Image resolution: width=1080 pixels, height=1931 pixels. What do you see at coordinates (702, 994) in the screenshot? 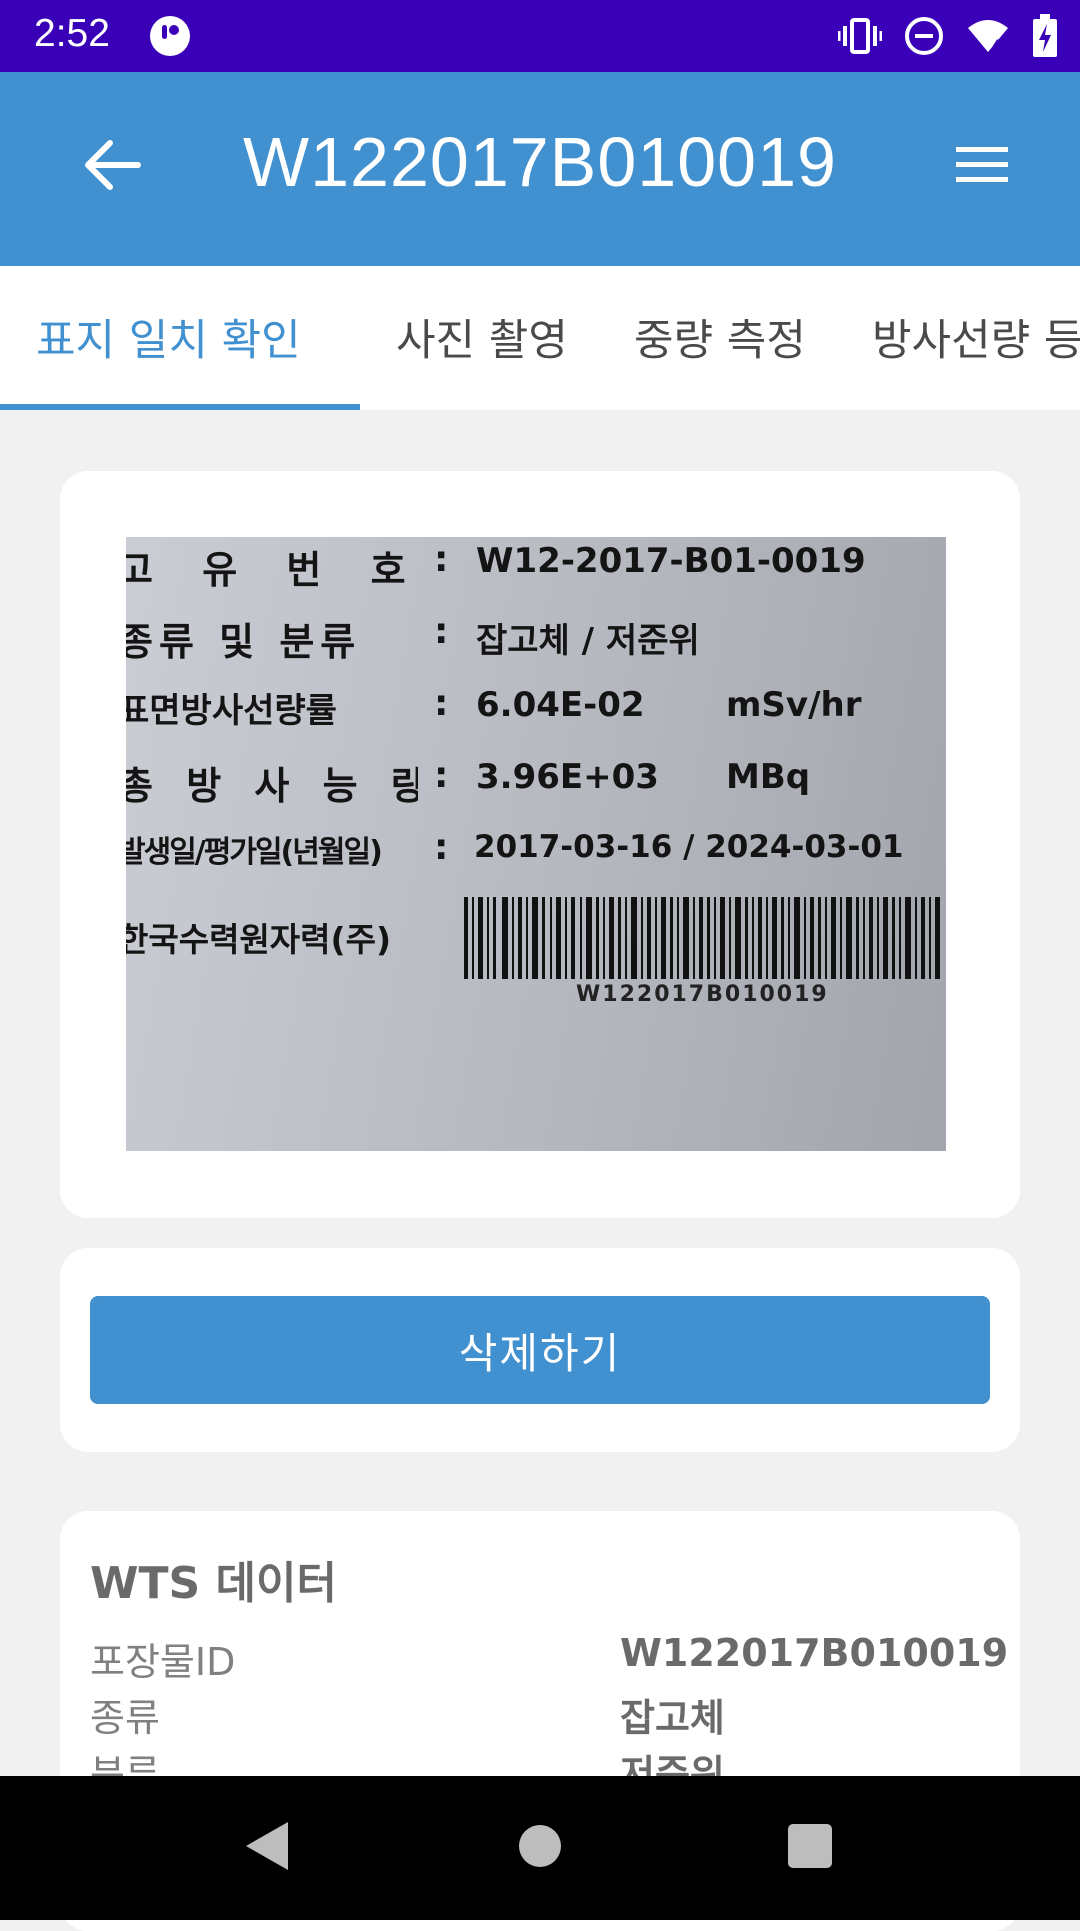
I see `barcode-text: W122017B010019` at bounding box center [702, 994].